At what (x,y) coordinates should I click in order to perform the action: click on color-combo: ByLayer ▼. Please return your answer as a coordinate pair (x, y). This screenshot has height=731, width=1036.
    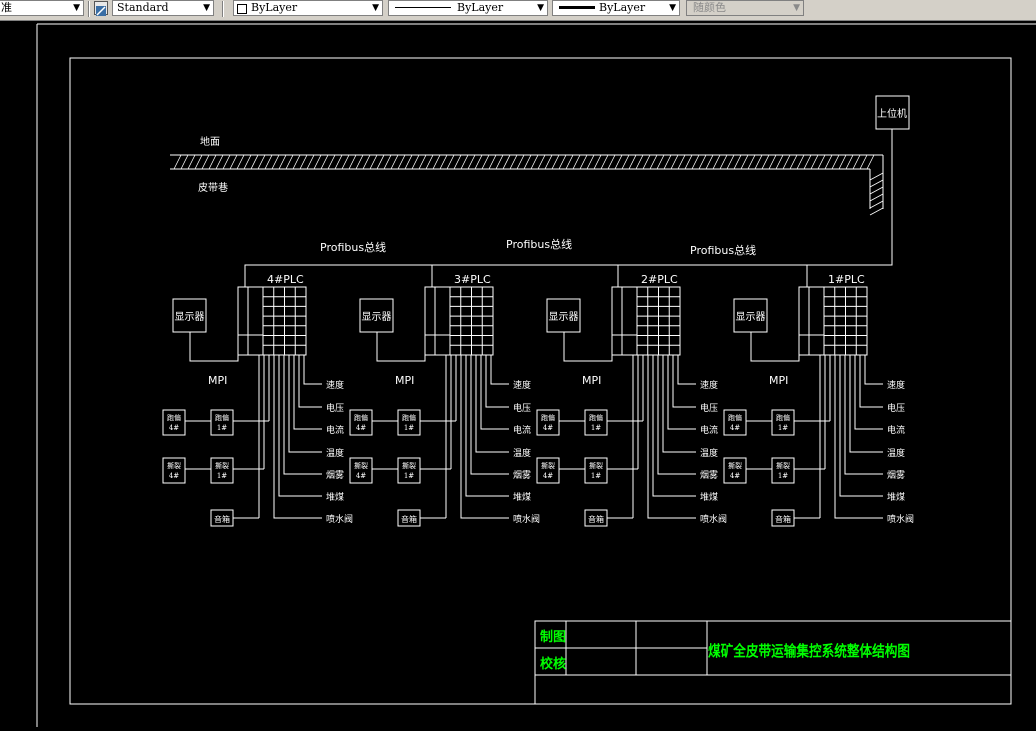
    Looking at the image, I should click on (308, 8).